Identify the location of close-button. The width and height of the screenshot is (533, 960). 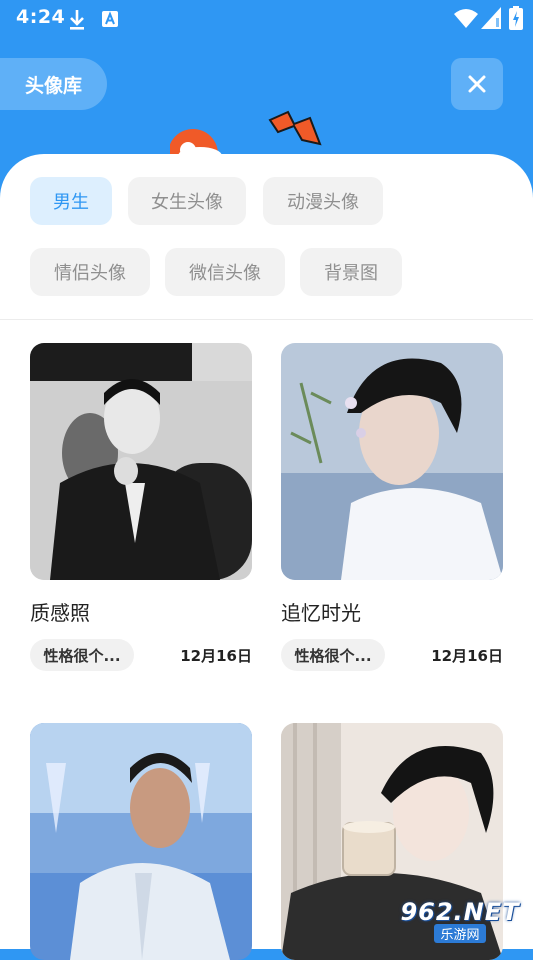
(477, 84).